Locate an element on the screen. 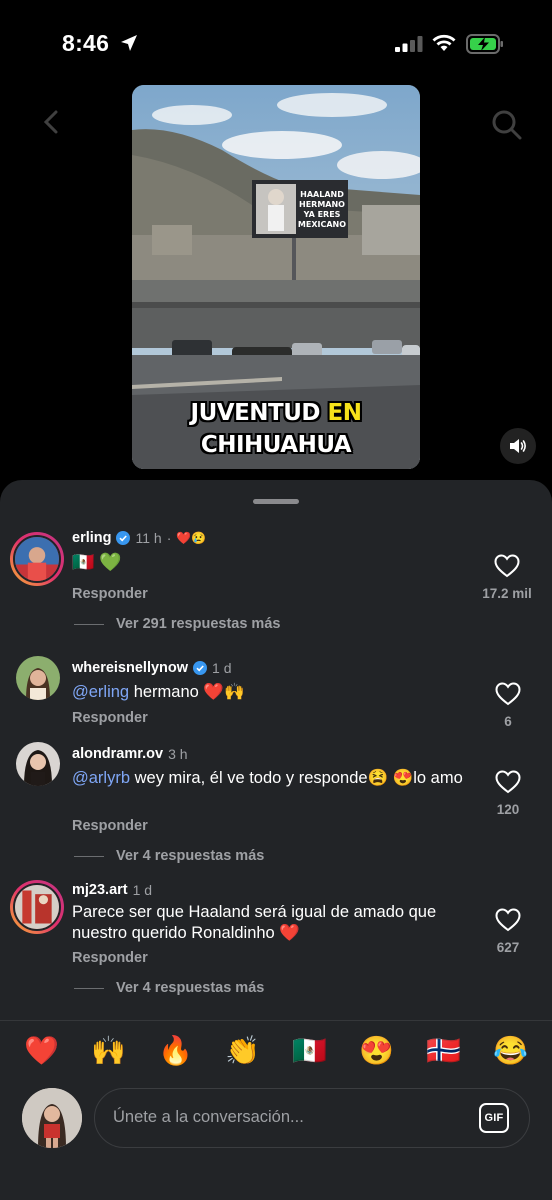 The width and height of the screenshot is (552, 1200). comment-meta: alondramr.ov 3 h is located at coordinates (130, 754).